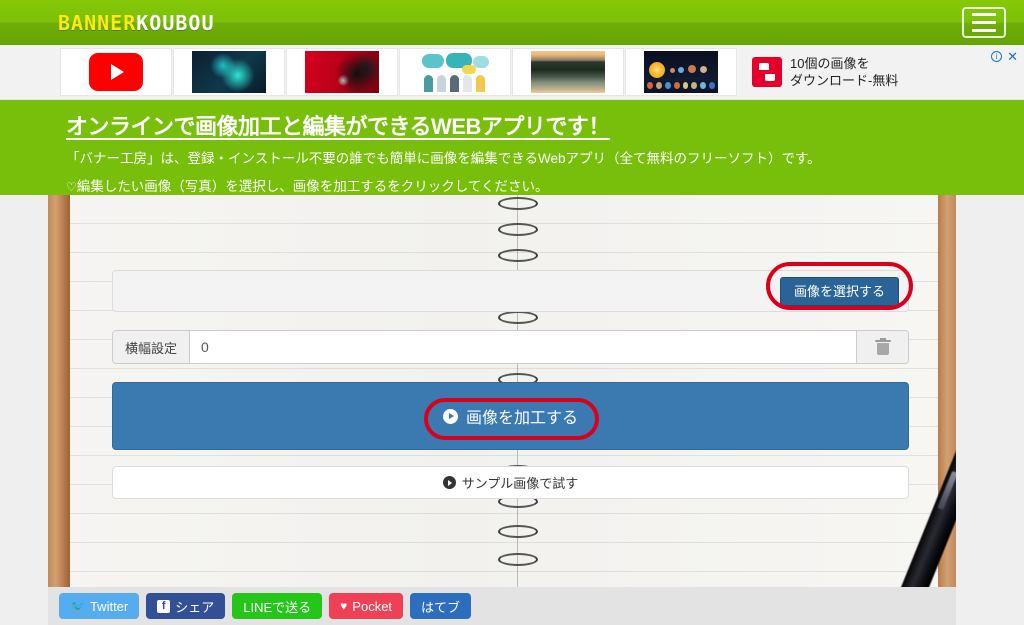  I want to click on ad-banner-strip: 10個の画像を ダウンロード-無料 i ✕, so click(512, 72).